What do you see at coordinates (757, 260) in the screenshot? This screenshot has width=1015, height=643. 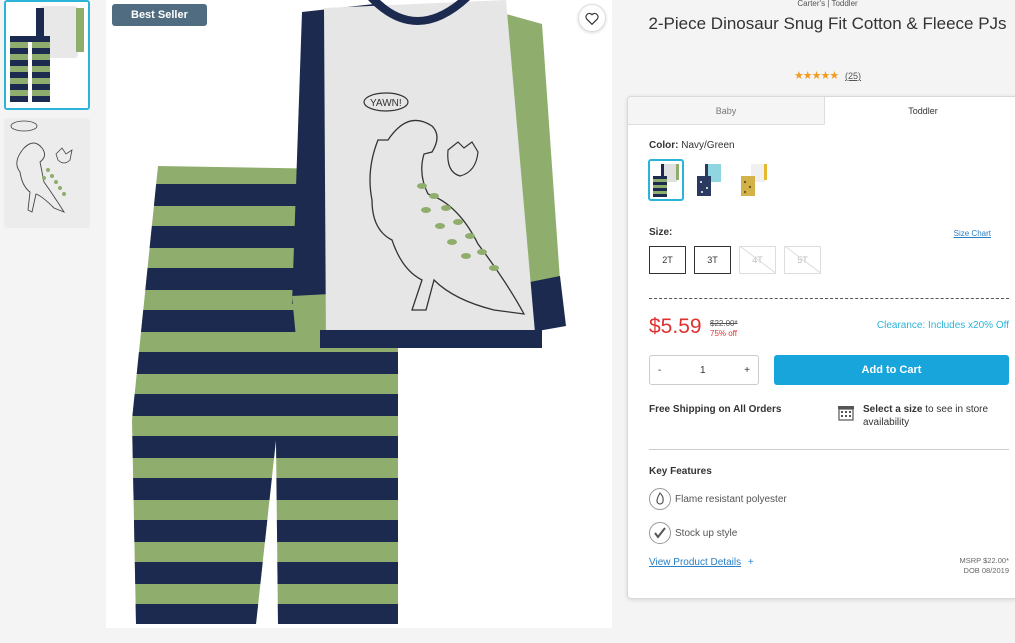 I see `size-4t: 4T` at bounding box center [757, 260].